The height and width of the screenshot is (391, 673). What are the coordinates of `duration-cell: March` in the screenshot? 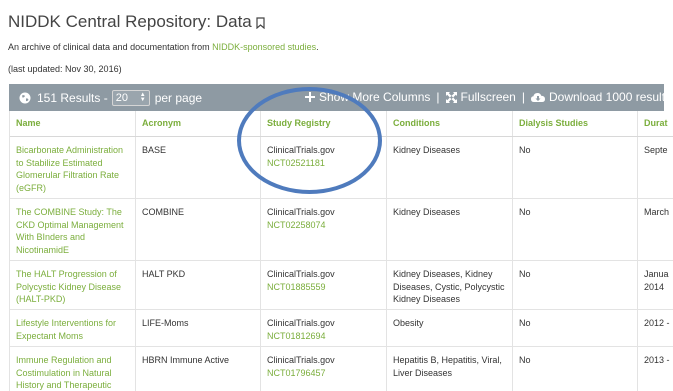 It's located at (657, 212).